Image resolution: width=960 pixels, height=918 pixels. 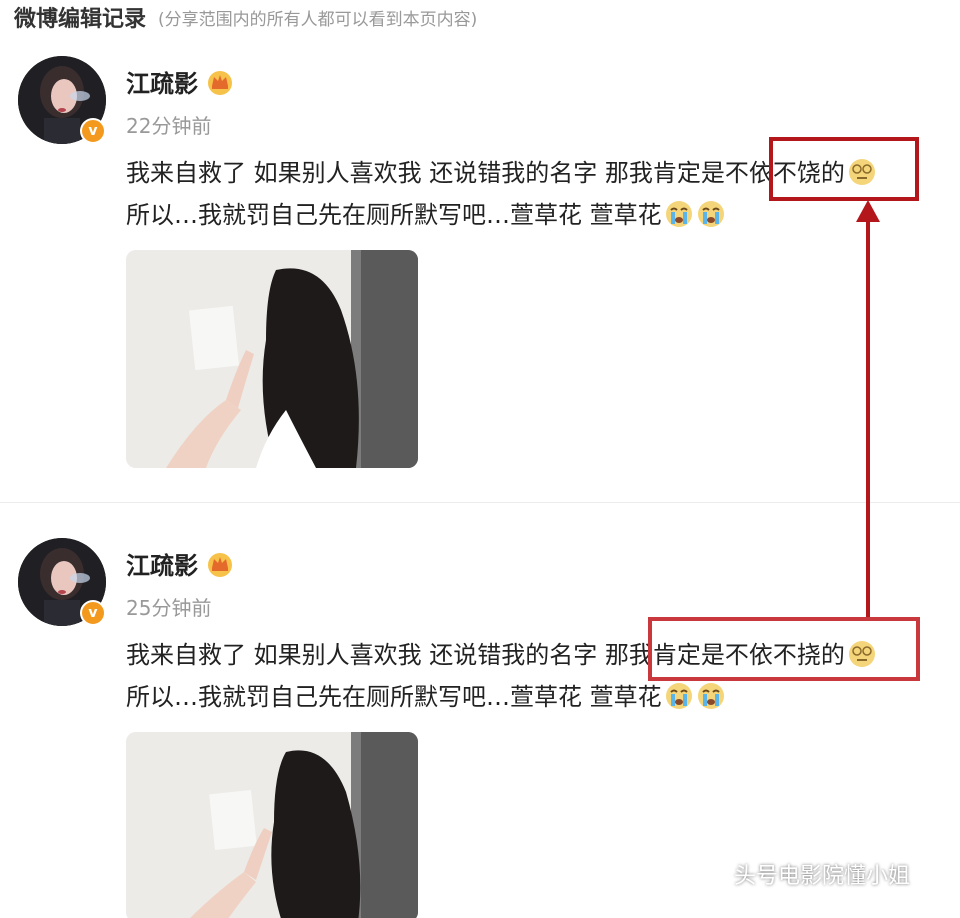 I want to click on watermark: 头号电影院懂小姐, so click(x=805, y=874).